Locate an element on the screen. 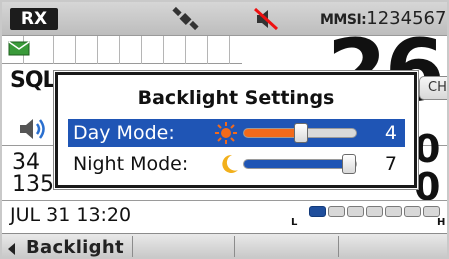  softkey-backlight: Backlight is located at coordinates (75, 246).